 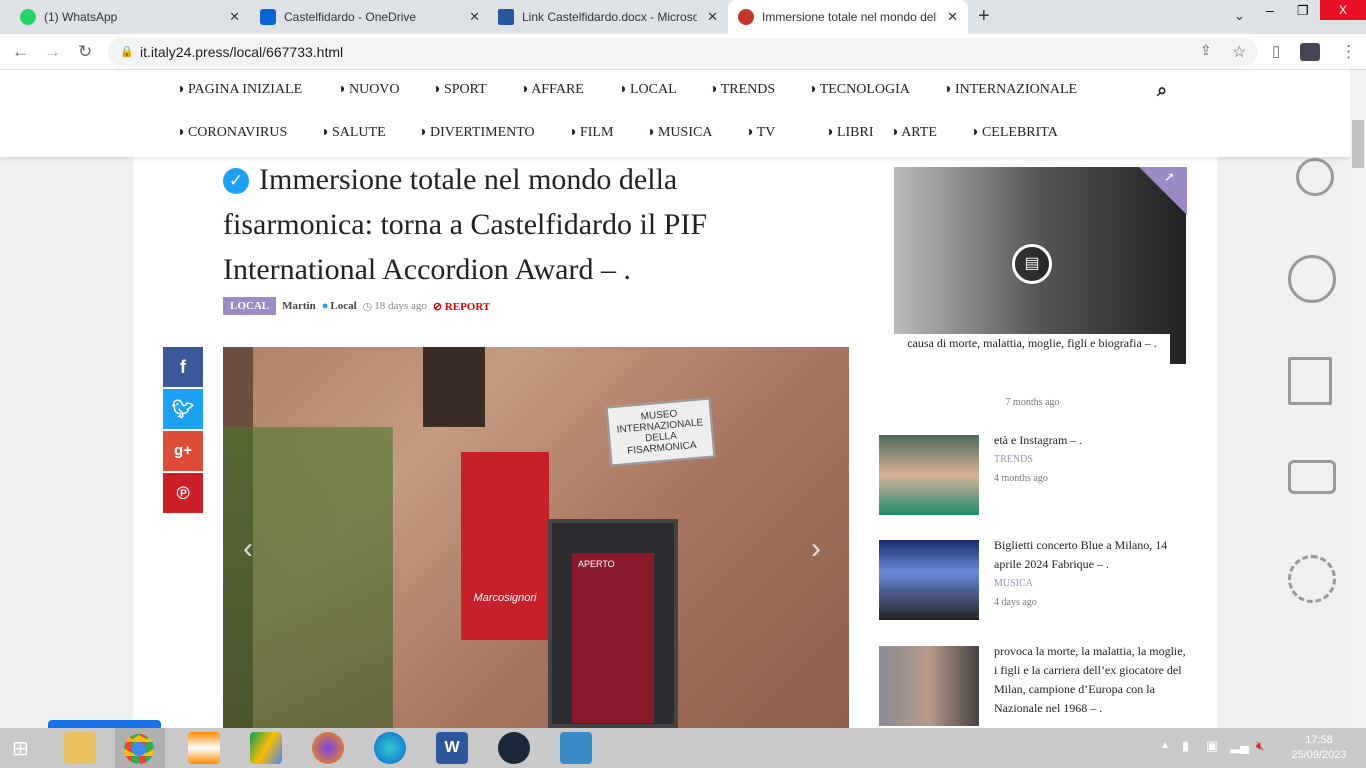 What do you see at coordinates (20, 52) in the screenshot?
I see `back-icon: ←` at bounding box center [20, 52].